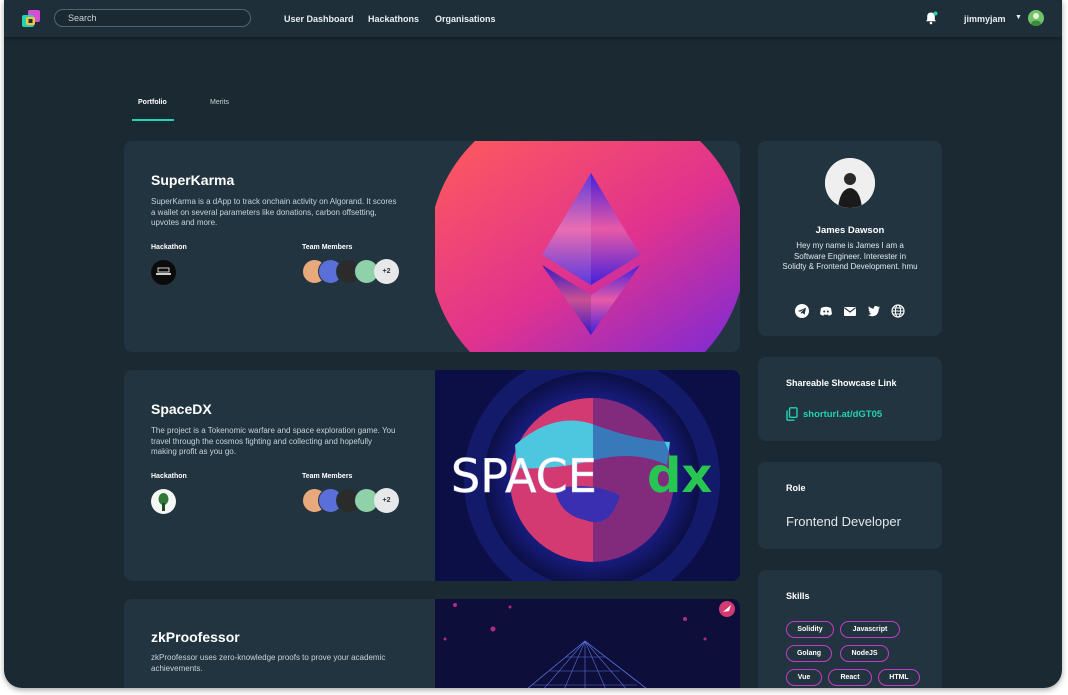 This screenshot has width=1068, height=695. I want to click on tab-merits: Merits, so click(219, 102).